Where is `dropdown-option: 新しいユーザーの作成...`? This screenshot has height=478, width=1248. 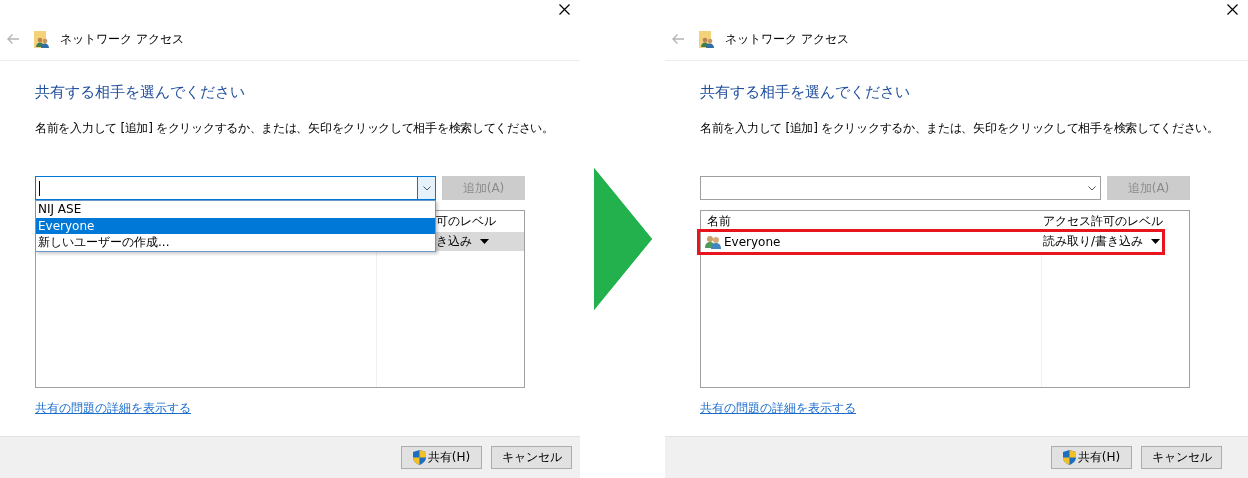 dropdown-option: 新しいユーザーの作成... is located at coordinates (235, 242).